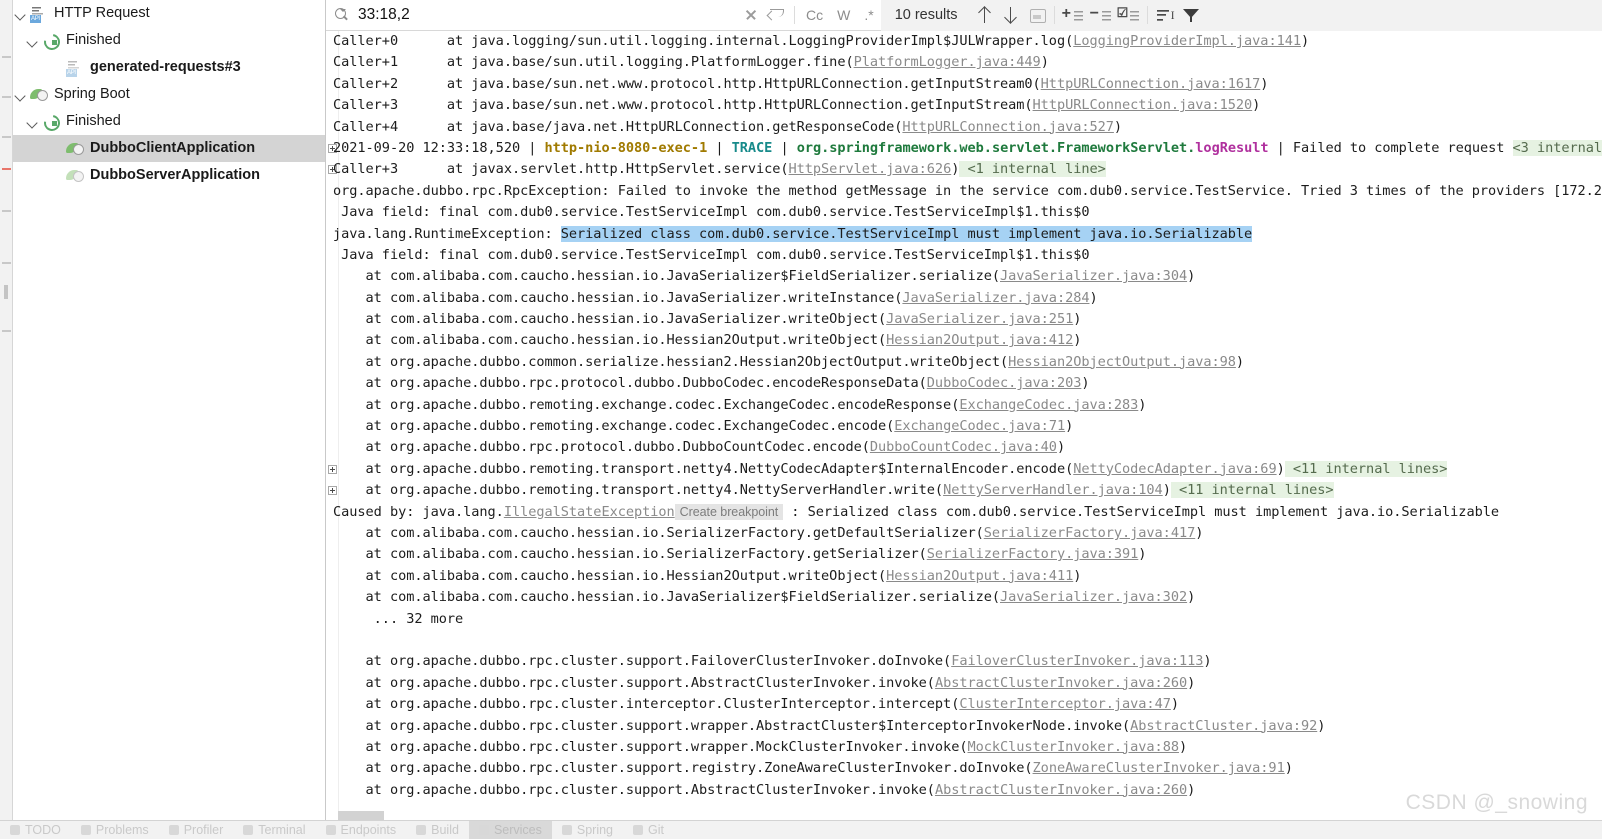 The height and width of the screenshot is (839, 1602). What do you see at coordinates (756, 147) in the screenshot?
I see `console-text-span: TRACE` at bounding box center [756, 147].